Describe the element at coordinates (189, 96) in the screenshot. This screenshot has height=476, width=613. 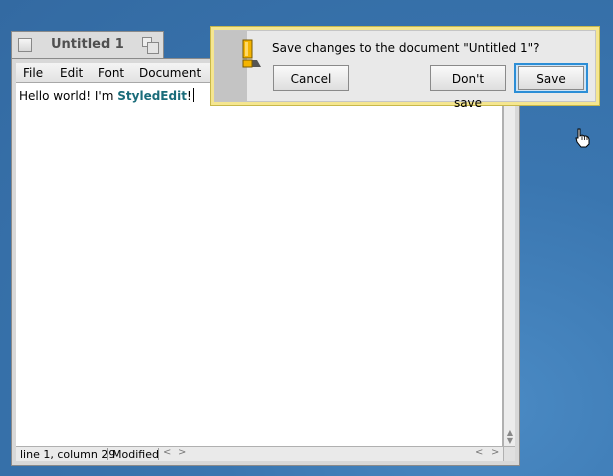
I see `plain-text-end: !` at that location.